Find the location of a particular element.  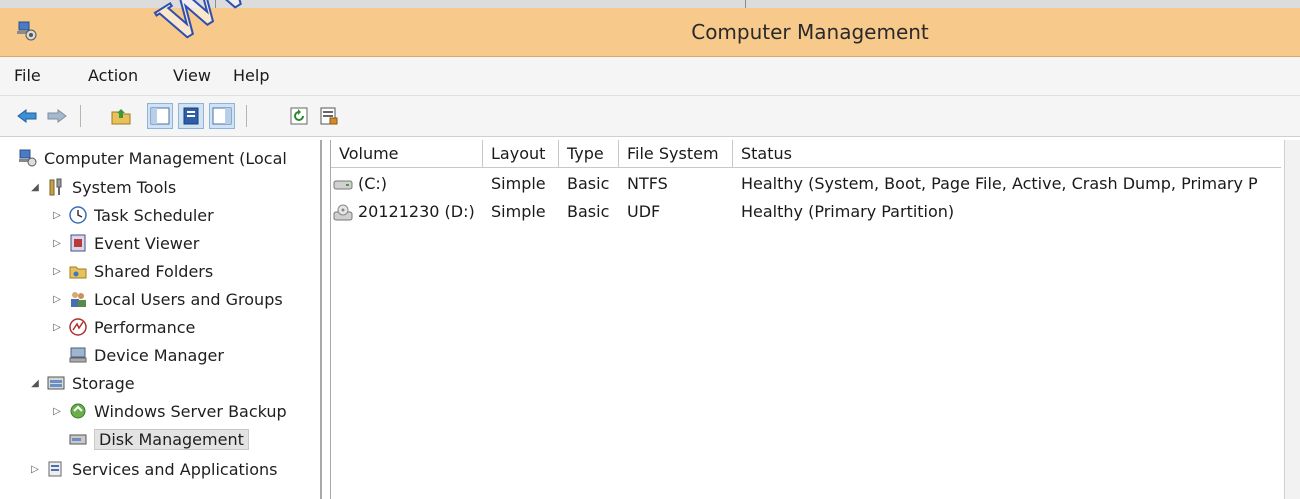

tree-item-task-scheduler: ▷ Task Scheduler is located at coordinates (132, 215).